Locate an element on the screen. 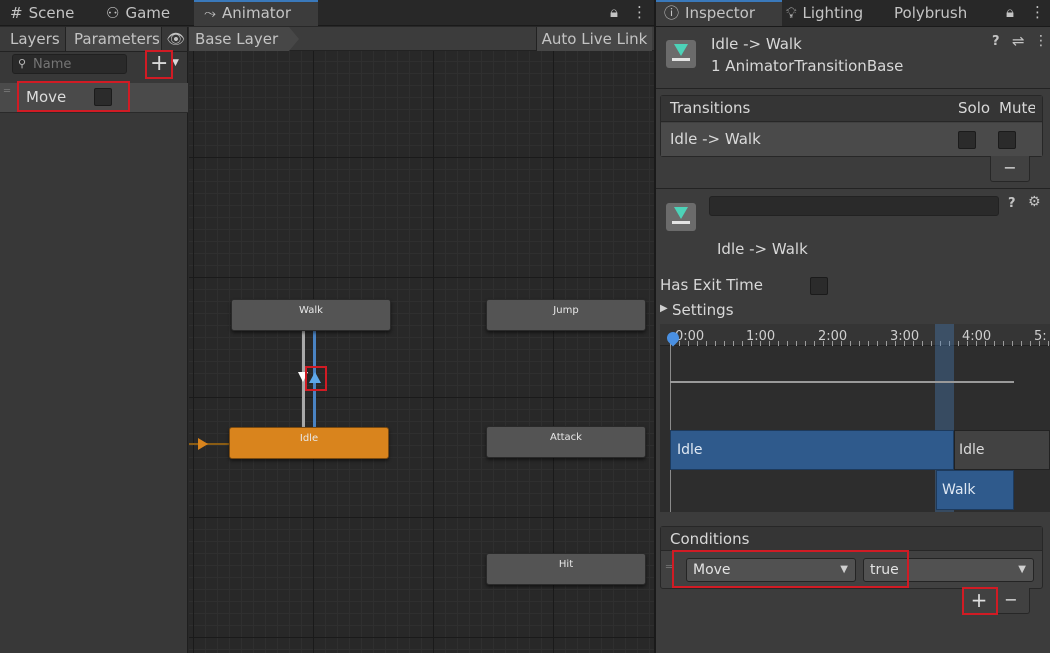 Image resolution: width=1050 pixels, height=653 pixels. entry-transition-line is located at coordinates (209, 444).